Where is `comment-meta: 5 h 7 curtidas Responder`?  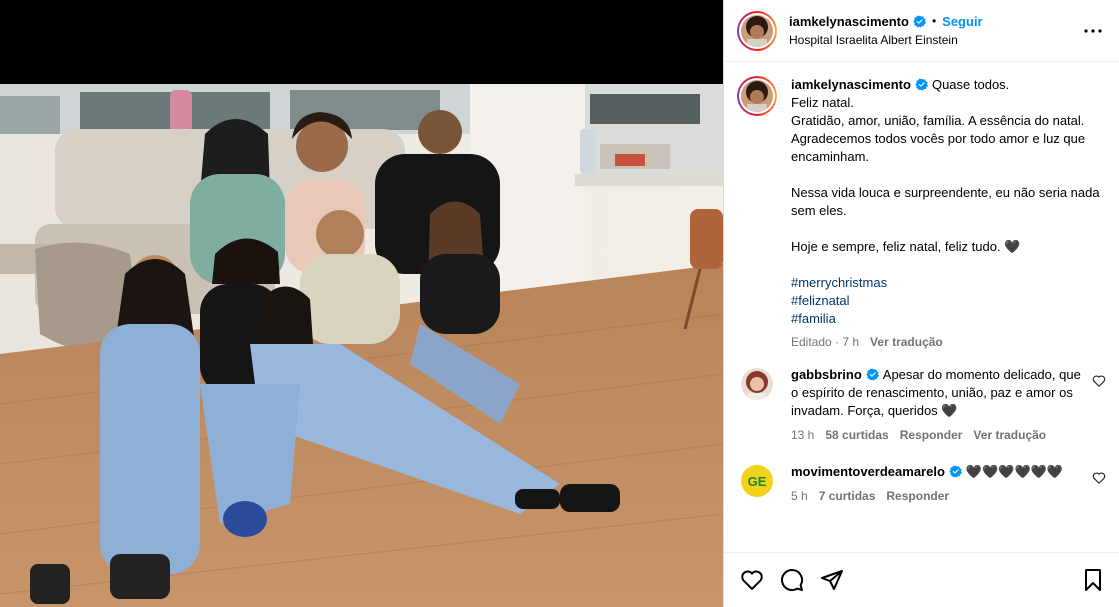
comment-meta: 5 h 7 curtidas Responder is located at coordinates (938, 496).